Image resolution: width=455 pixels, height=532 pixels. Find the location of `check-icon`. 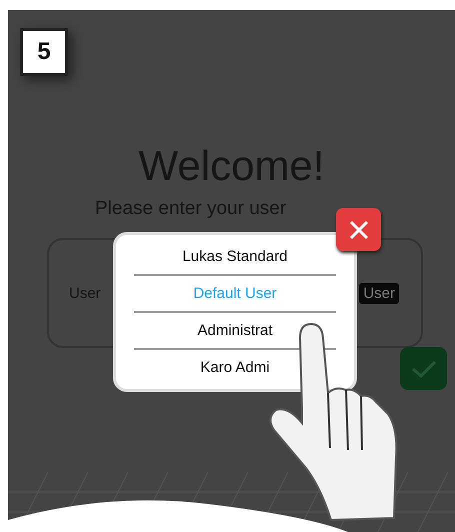

check-icon is located at coordinates (423, 368).